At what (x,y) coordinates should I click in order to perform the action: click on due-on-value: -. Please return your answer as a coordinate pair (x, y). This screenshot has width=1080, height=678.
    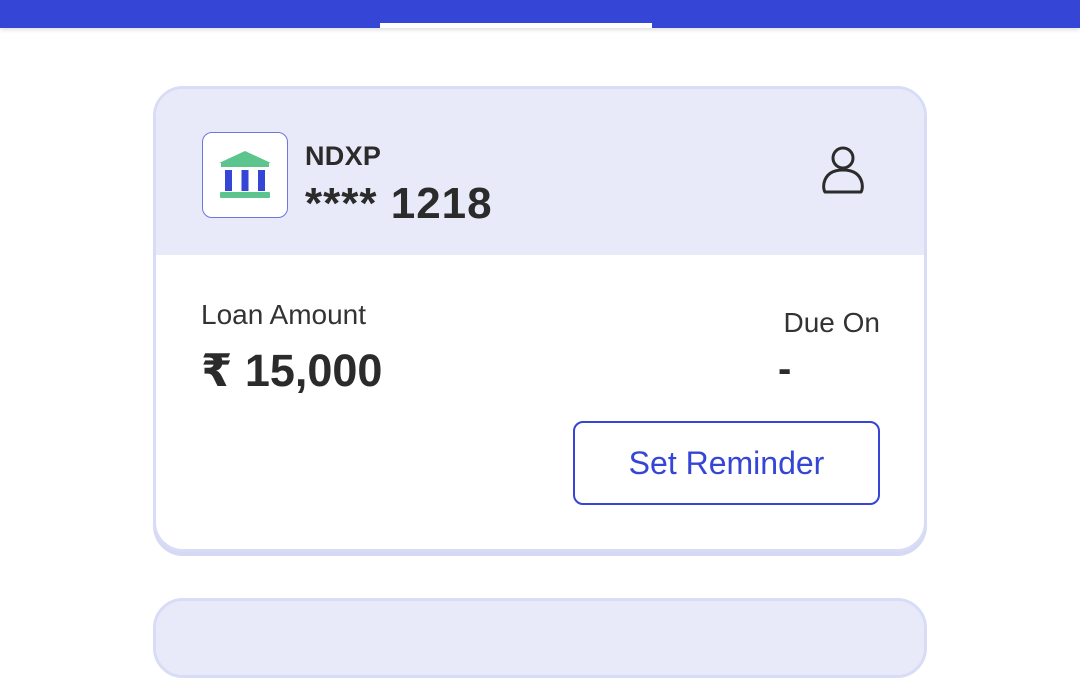
    Looking at the image, I should click on (785, 369).